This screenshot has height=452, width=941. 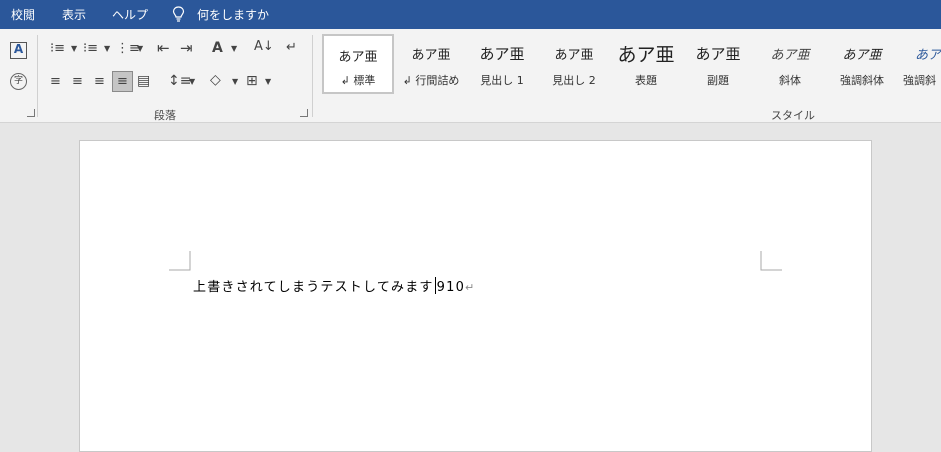 What do you see at coordinates (718, 64) in the screenshot?
I see `style-subtitle: あア亜 副題` at bounding box center [718, 64].